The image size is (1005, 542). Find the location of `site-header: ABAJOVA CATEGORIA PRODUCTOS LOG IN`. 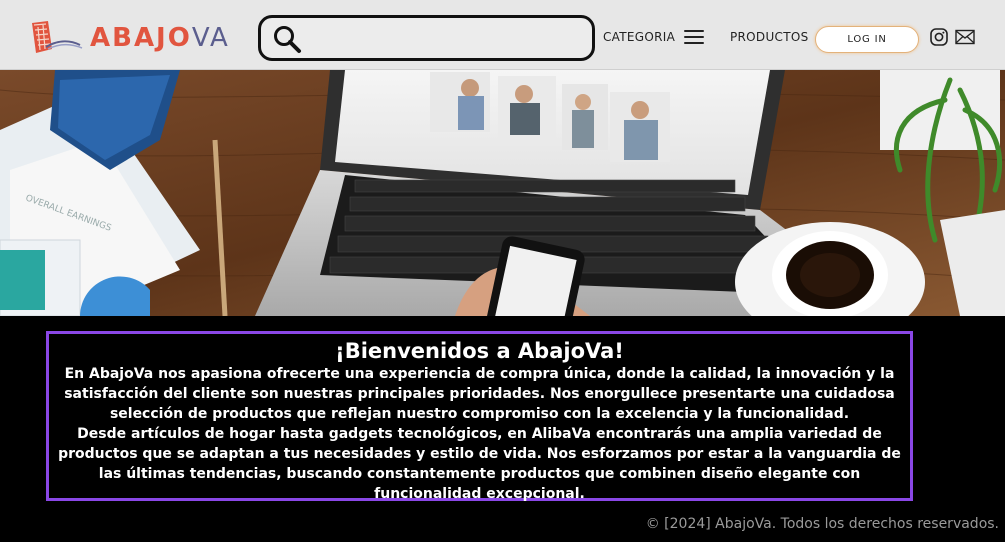

site-header: ABAJOVA CATEGORIA PRODUCTOS LOG IN is located at coordinates (502, 35).